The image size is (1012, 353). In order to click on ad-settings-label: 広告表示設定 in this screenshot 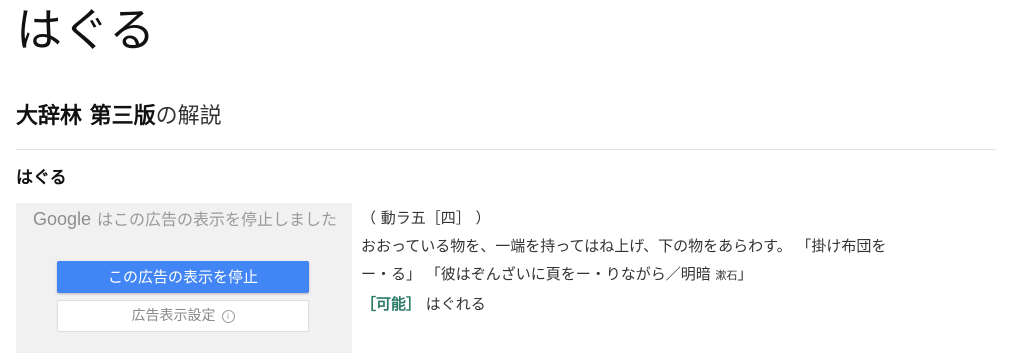, I will do `click(173, 316)`.